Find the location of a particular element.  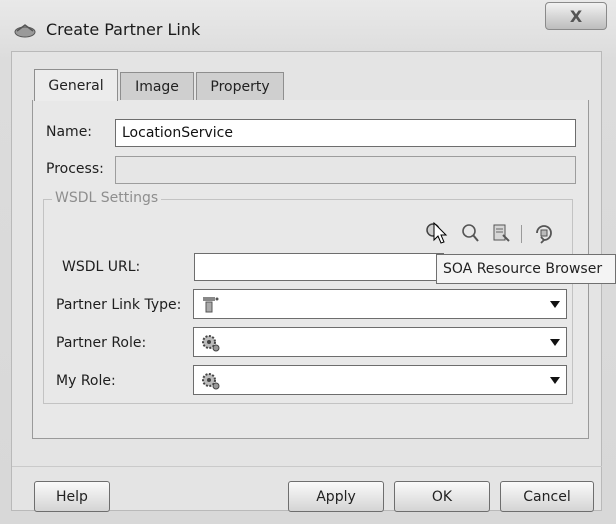

my-role-label: My Role: is located at coordinates (86, 381).